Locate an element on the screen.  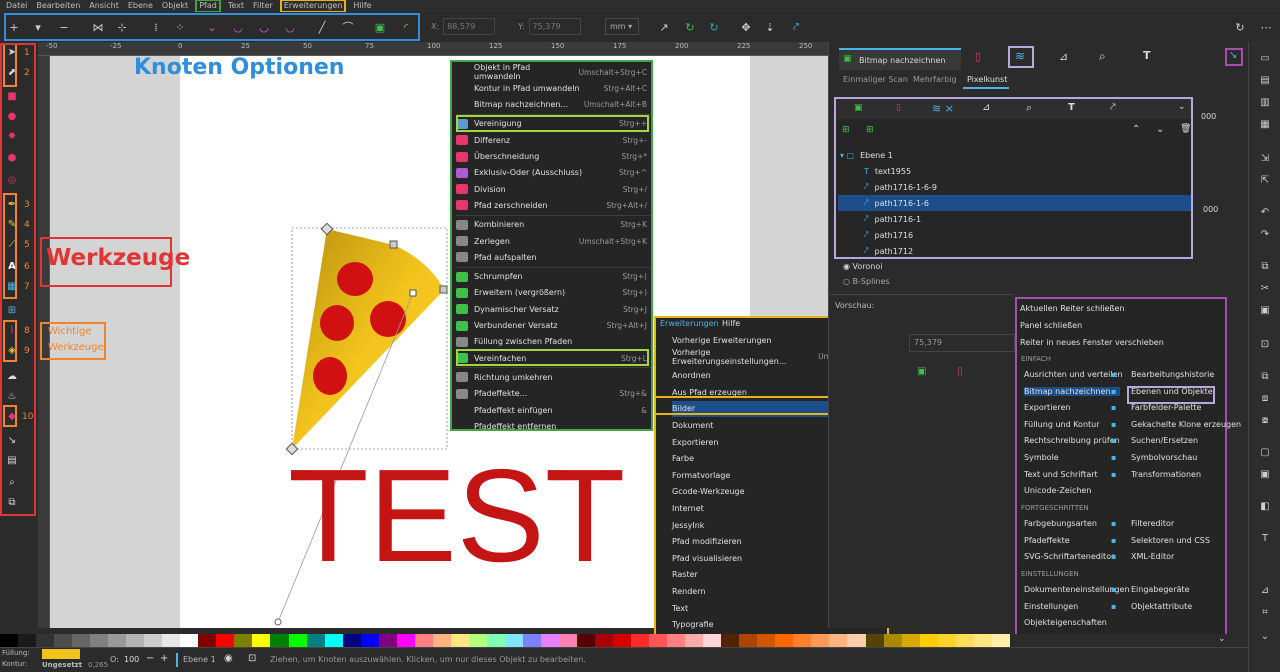
minus-icon: − is located at coordinates (150, 658).